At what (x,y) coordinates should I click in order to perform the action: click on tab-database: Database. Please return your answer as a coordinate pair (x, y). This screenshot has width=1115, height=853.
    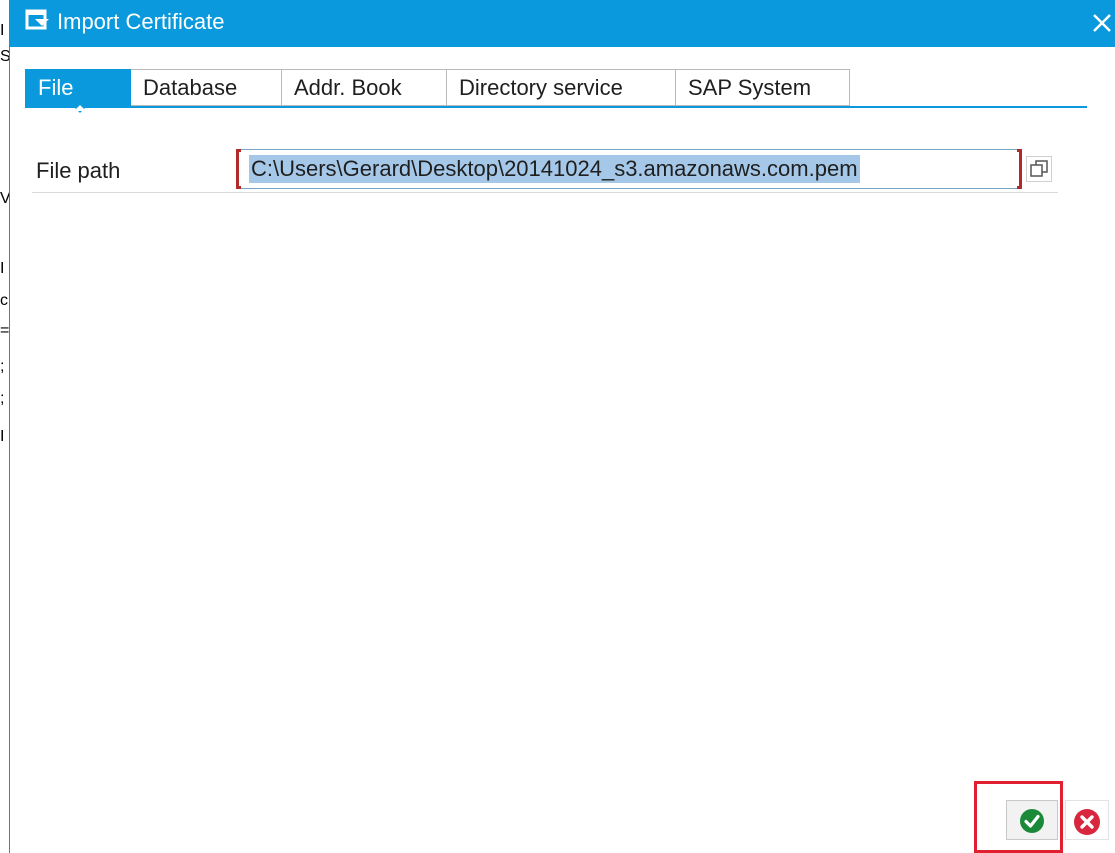
    Looking at the image, I should click on (206, 87).